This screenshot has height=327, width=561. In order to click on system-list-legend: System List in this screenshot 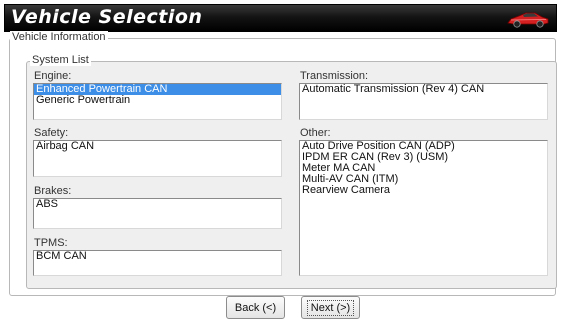, I will do `click(60, 60)`.